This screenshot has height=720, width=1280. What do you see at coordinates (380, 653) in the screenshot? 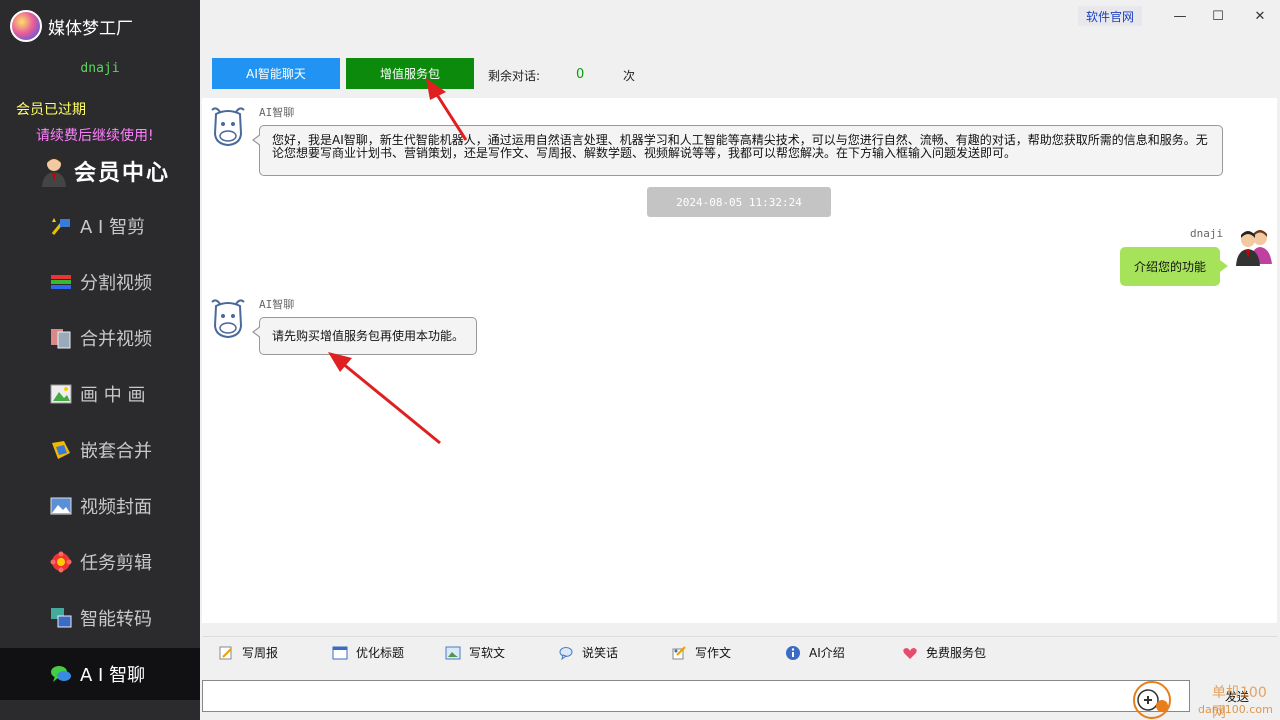
I see `quick-action-label: 优化标题` at bounding box center [380, 653].